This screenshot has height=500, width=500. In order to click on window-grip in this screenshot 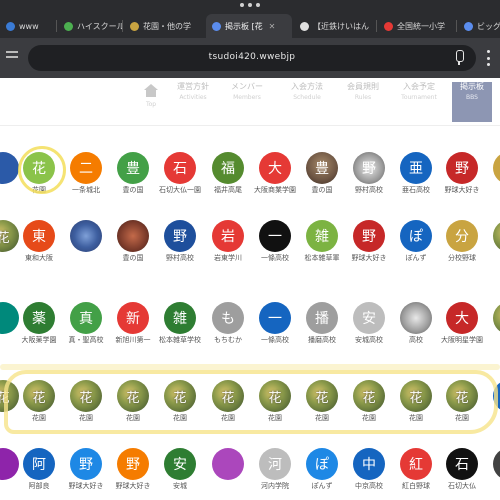, I will do `click(250, 5)`.